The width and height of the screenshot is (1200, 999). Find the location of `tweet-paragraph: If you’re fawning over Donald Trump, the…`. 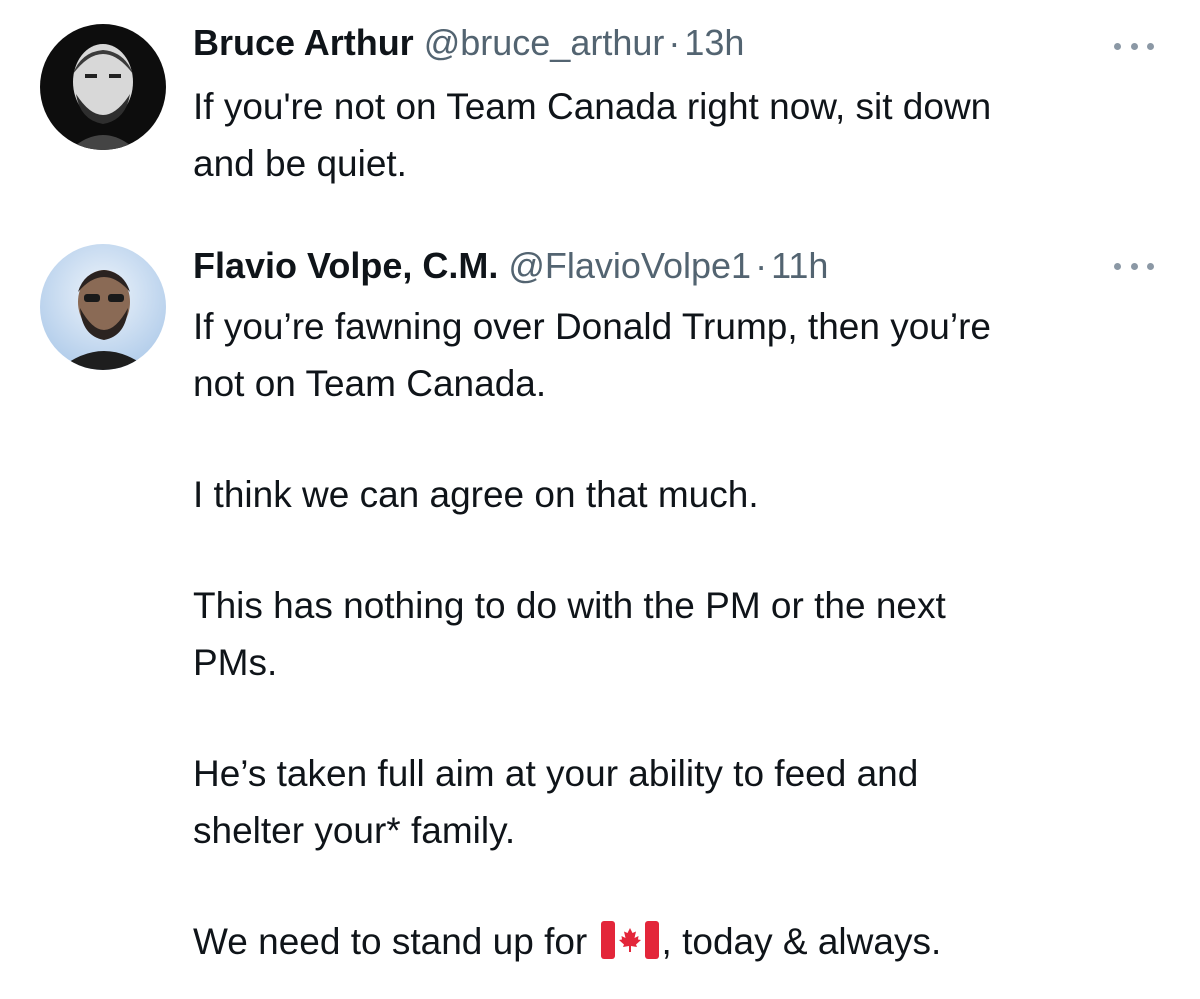

tweet-paragraph: If you’re fawning over Donald Trump, the… is located at coordinates (683, 355).